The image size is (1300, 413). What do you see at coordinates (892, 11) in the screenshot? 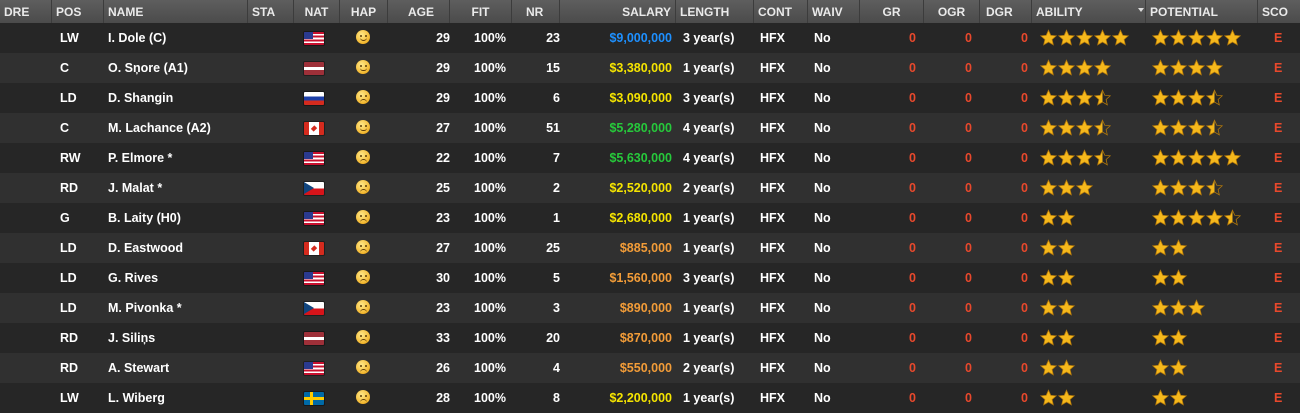
I see `col-header-gr: GR` at bounding box center [892, 11].